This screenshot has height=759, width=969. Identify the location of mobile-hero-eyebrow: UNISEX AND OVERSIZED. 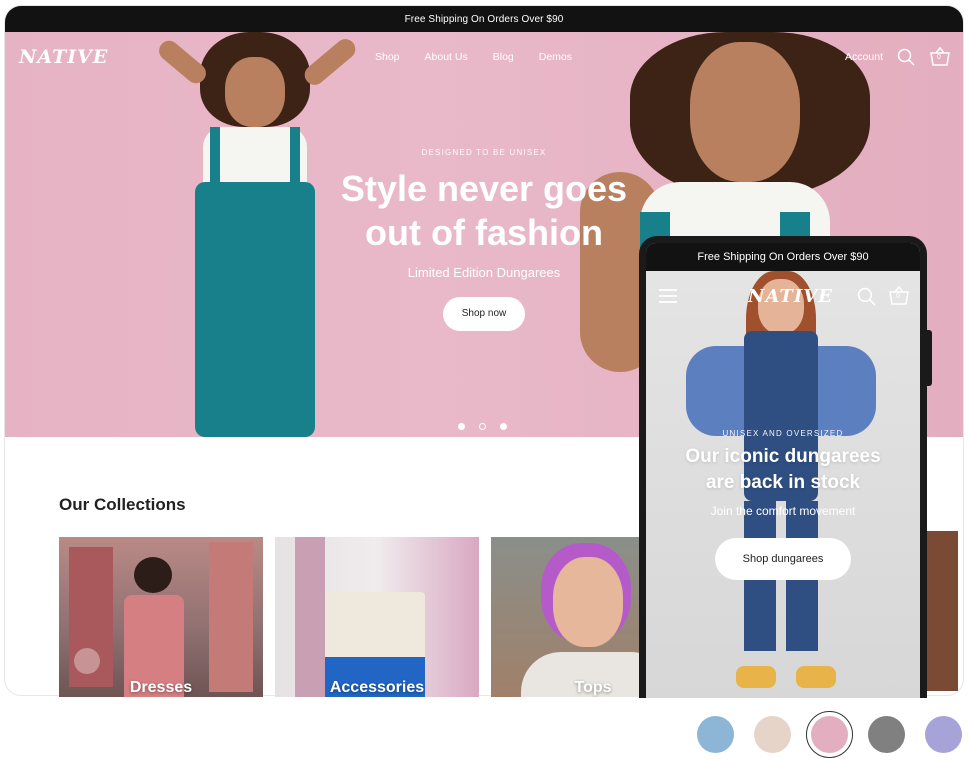
(783, 433).